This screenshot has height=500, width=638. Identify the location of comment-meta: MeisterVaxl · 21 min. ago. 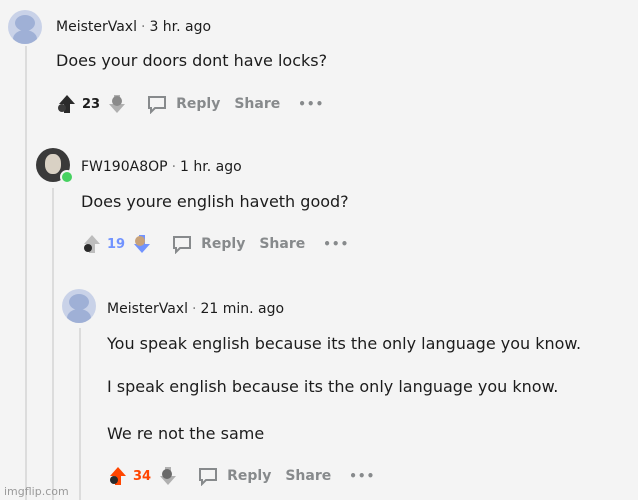
(195, 309).